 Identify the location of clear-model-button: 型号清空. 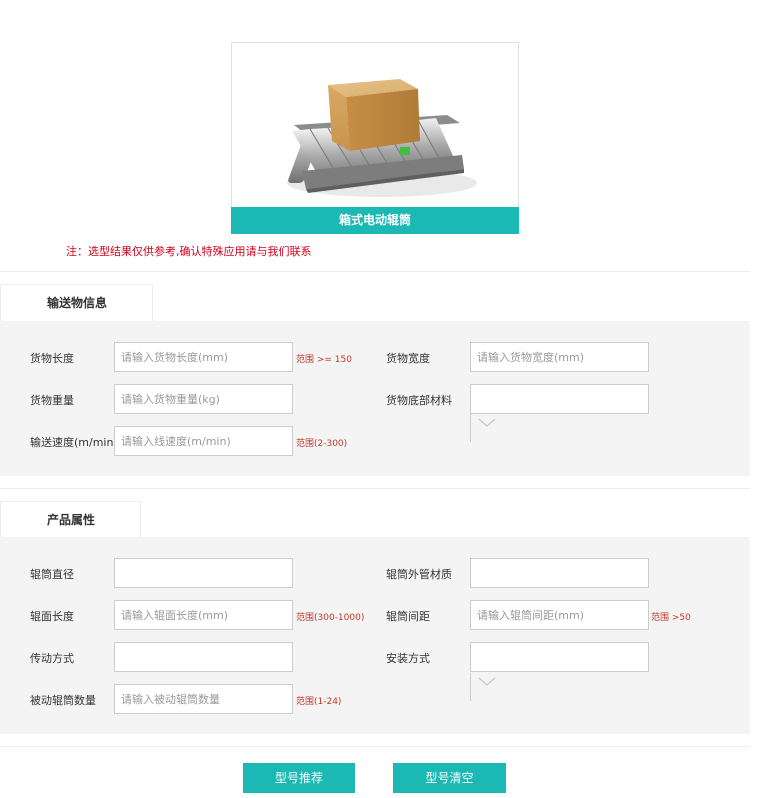
(449, 778).